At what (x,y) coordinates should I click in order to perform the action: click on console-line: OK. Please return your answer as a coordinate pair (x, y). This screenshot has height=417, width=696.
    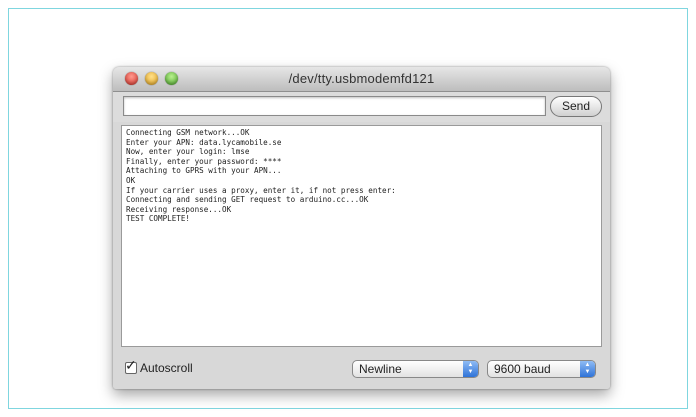
    Looking at the image, I should click on (131, 180).